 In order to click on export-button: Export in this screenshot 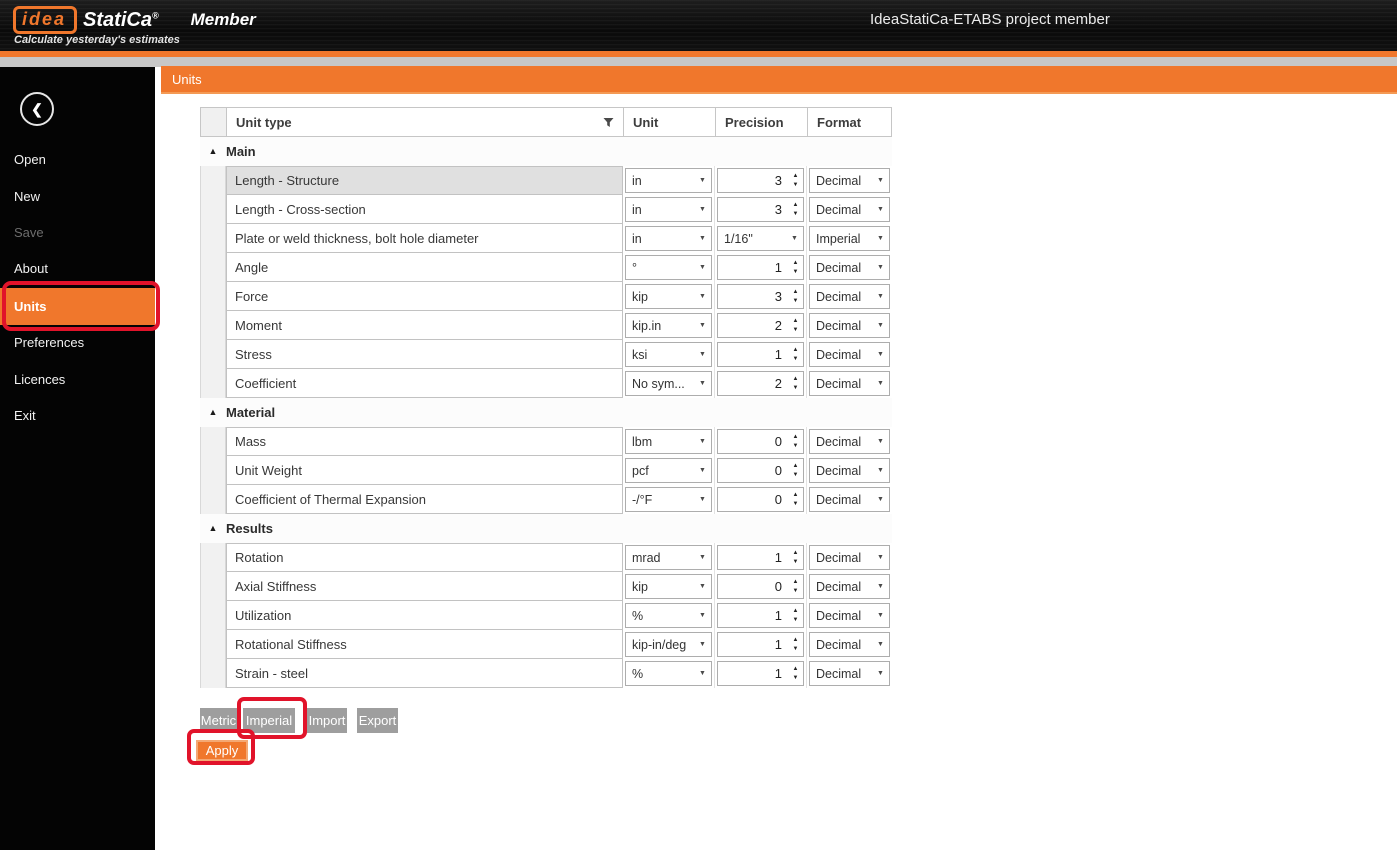, I will do `click(377, 720)`.